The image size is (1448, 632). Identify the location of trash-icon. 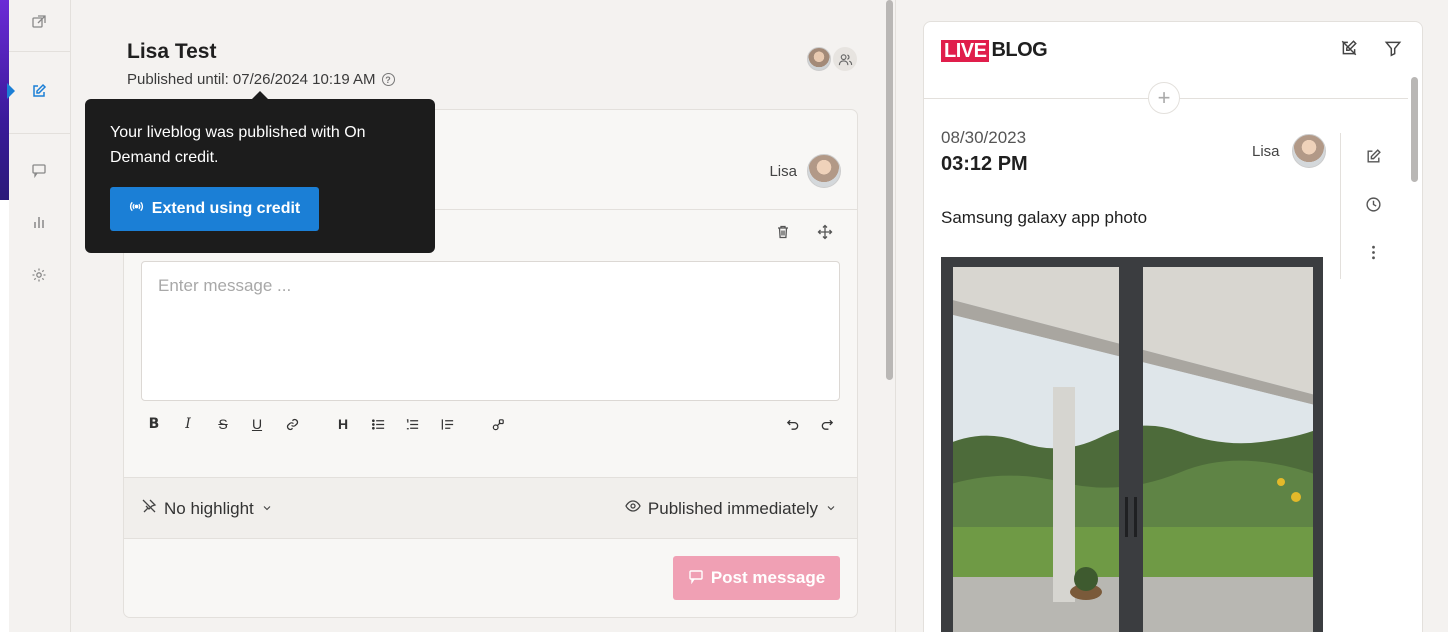
(783, 234).